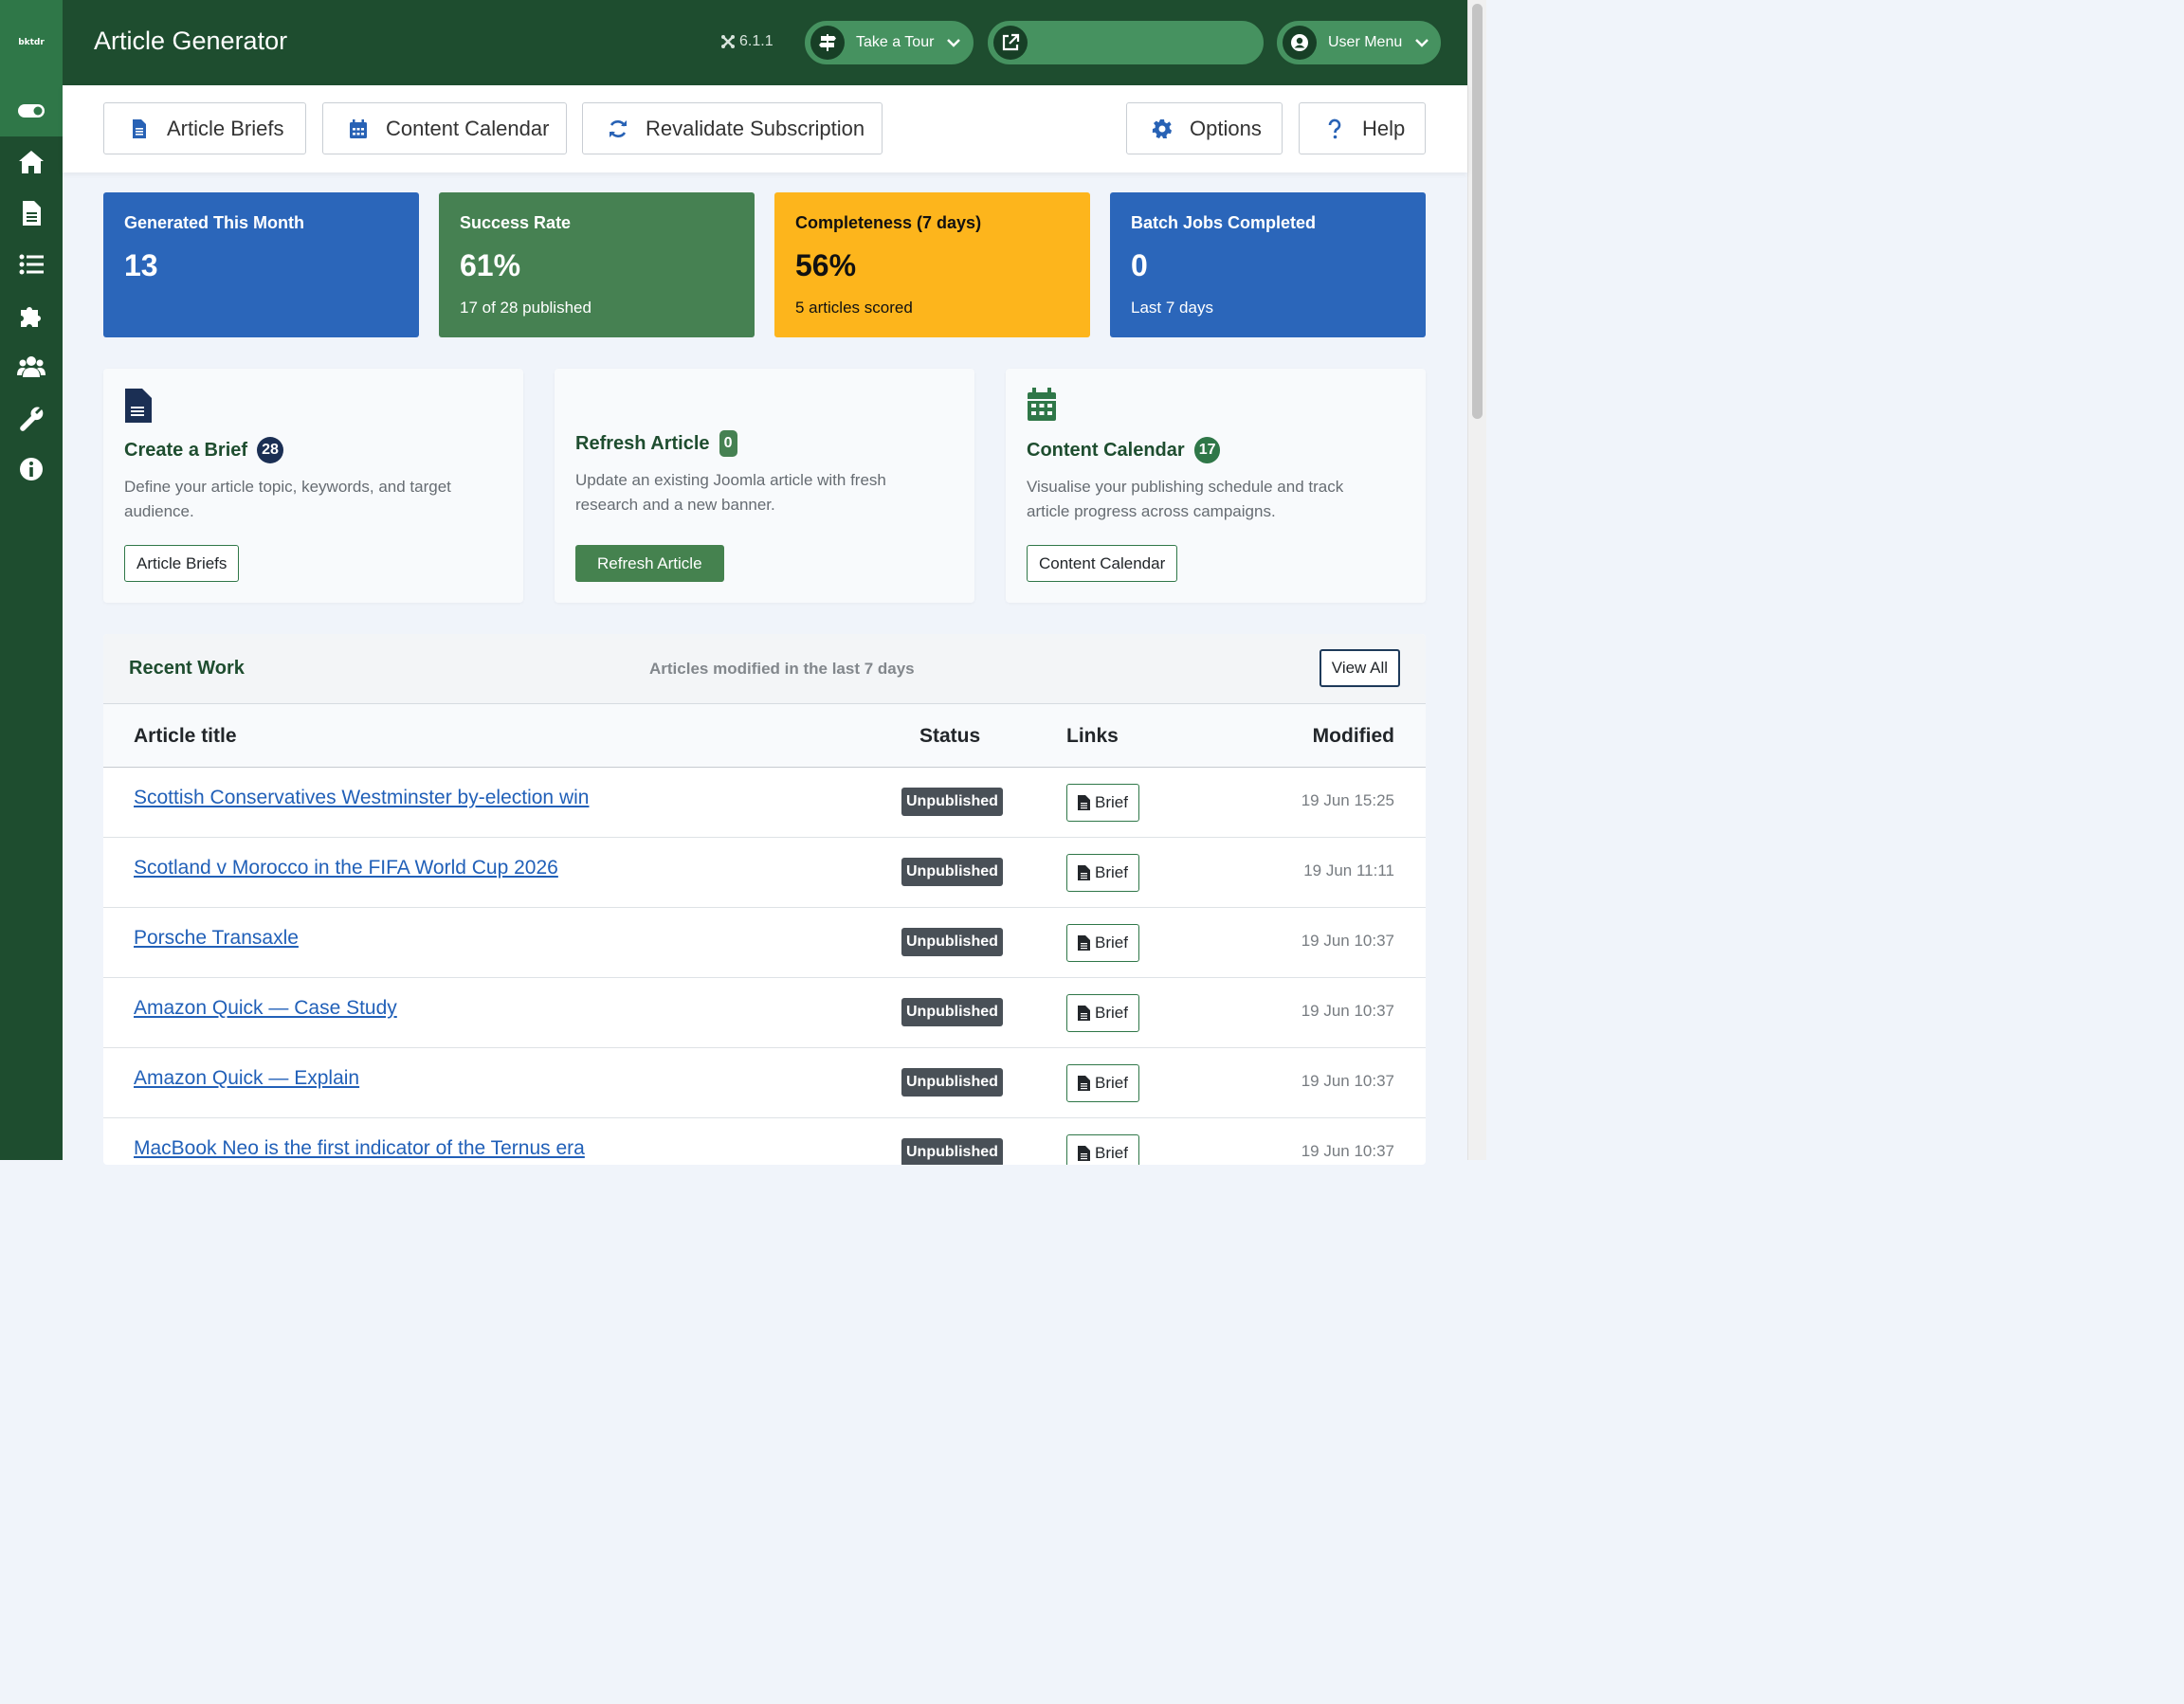 The image size is (2184, 1704). I want to click on sidebar-item-users, so click(31, 366).